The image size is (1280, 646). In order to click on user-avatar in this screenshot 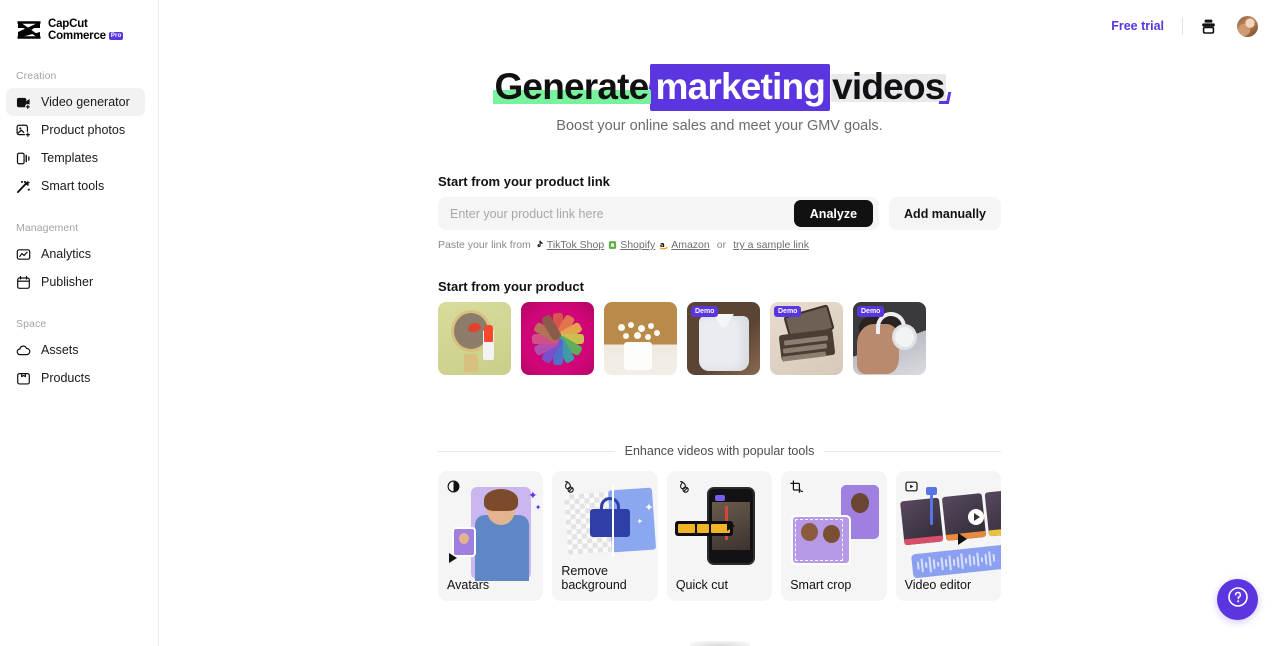, I will do `click(1247, 26)`.